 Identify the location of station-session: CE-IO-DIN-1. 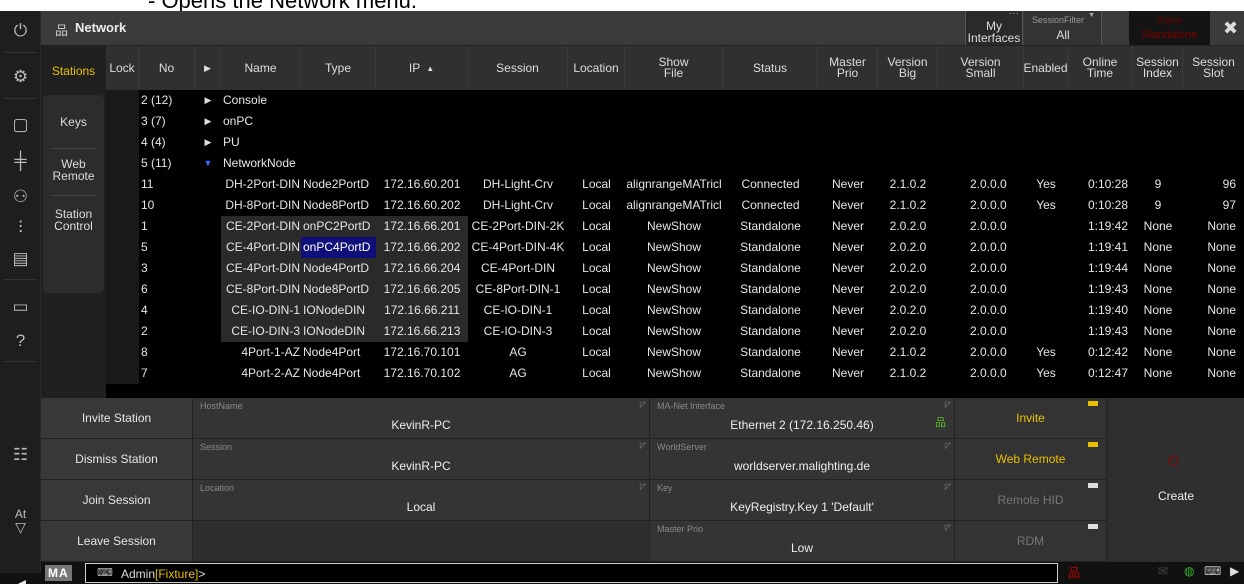
(518, 310).